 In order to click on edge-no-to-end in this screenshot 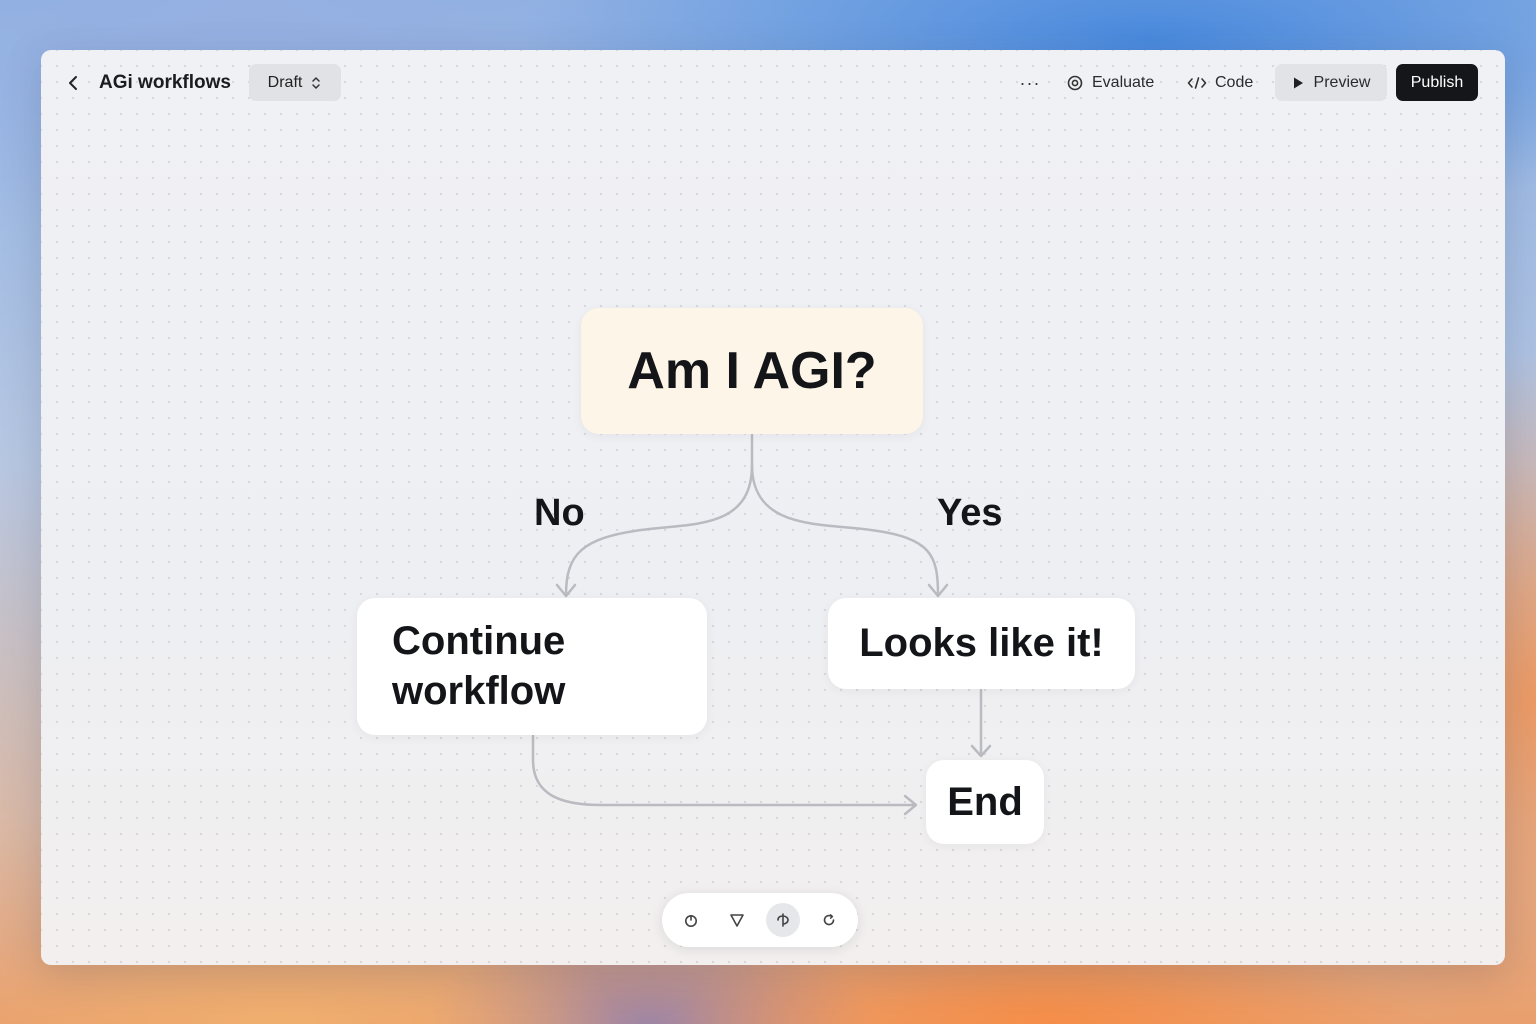, I will do `click(724, 770)`.